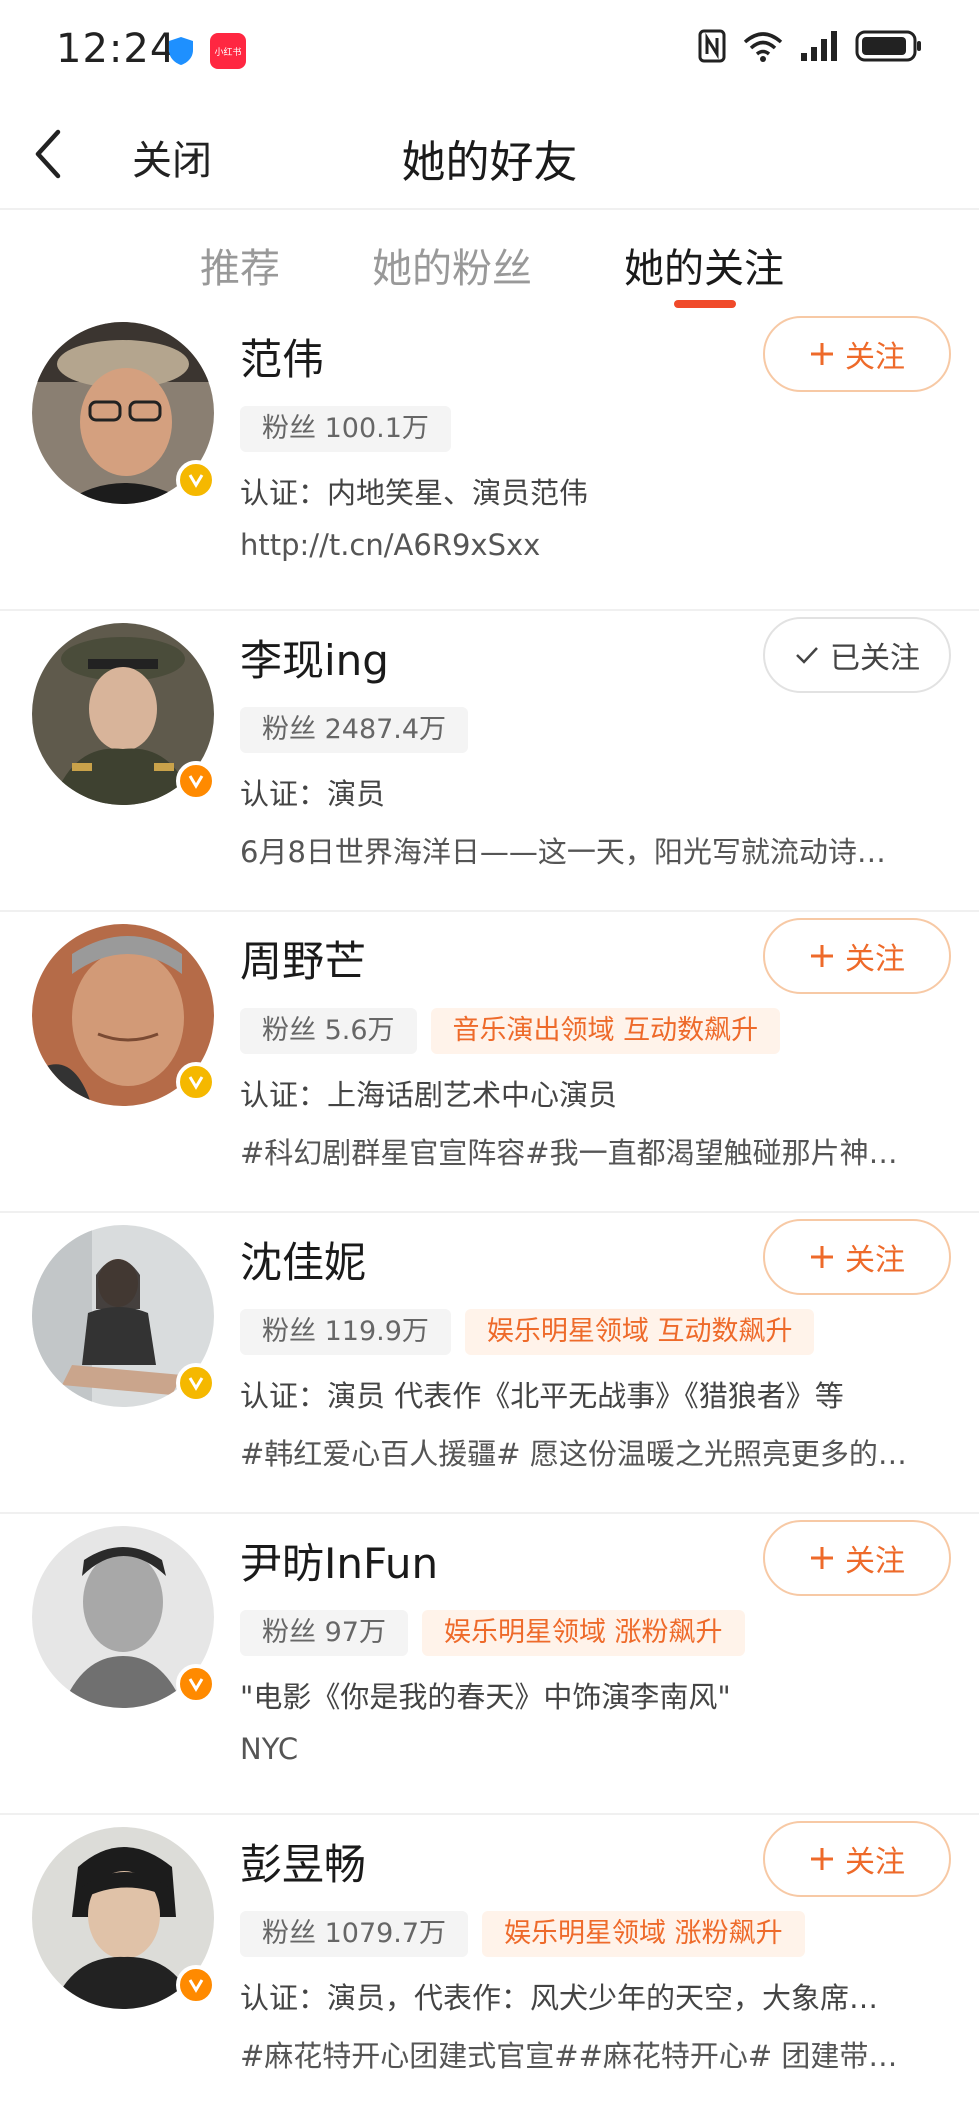  What do you see at coordinates (339, 1560) in the screenshot?
I see `user-name: 尹昉InFun` at bounding box center [339, 1560].